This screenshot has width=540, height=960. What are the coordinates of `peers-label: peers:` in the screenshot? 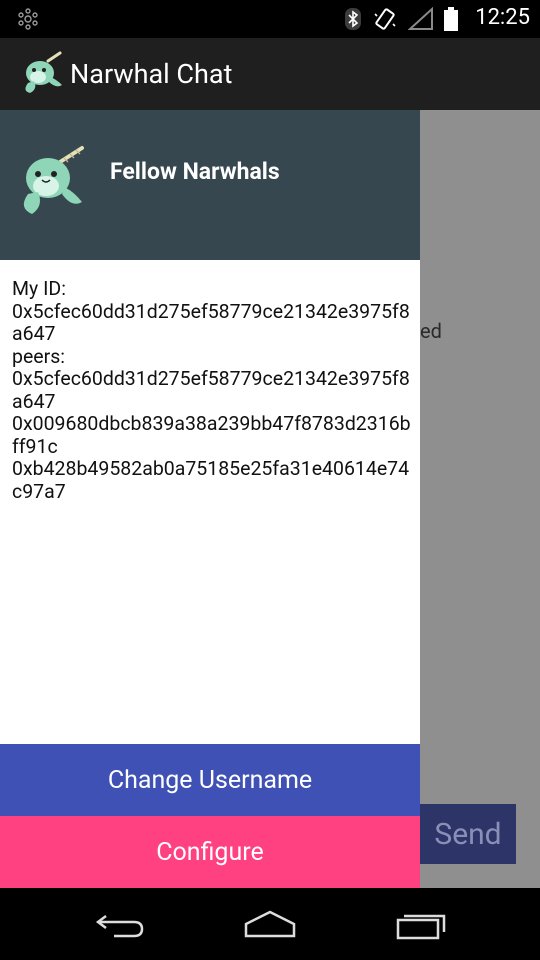 It's located at (39, 356).